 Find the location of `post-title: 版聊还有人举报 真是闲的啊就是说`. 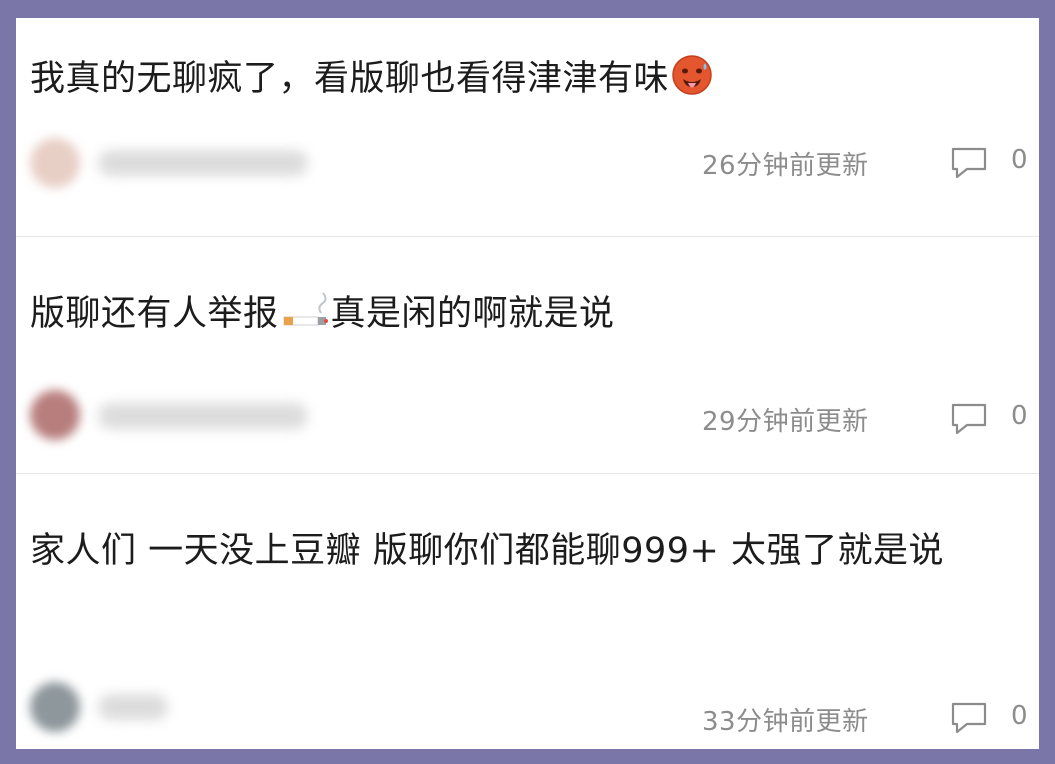

post-title: 版聊还有人举报 真是闲的啊就是说 is located at coordinates (519, 317).